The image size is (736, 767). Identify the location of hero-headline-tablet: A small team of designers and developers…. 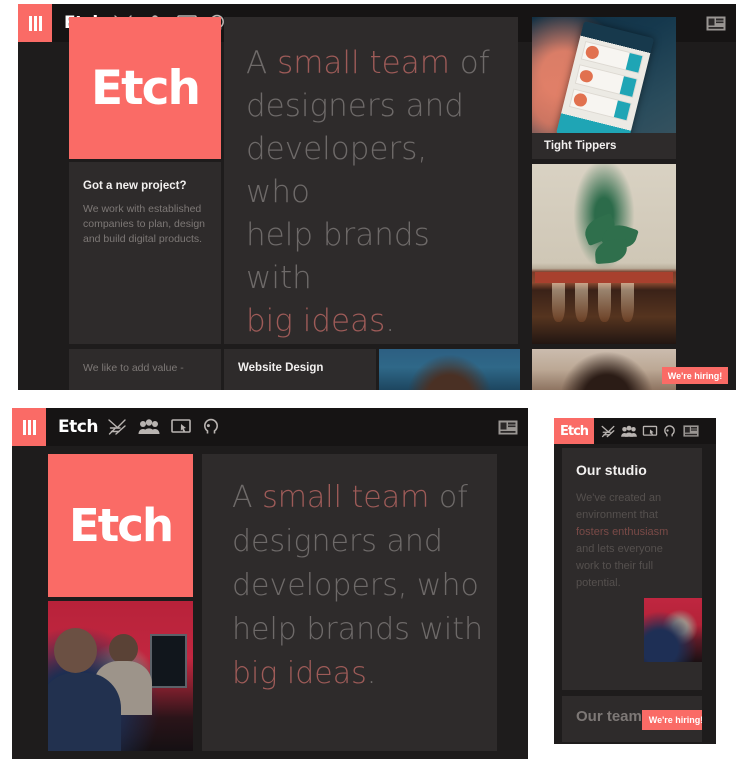
(364, 586).